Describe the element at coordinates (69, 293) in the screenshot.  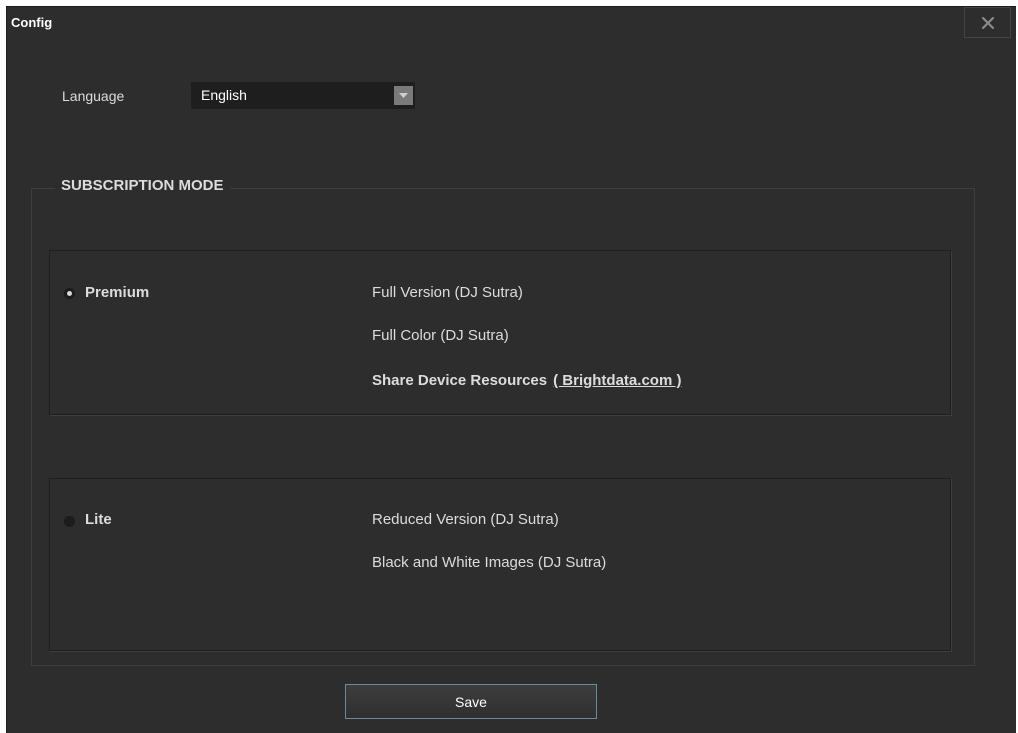
I see `premium-radio` at that location.